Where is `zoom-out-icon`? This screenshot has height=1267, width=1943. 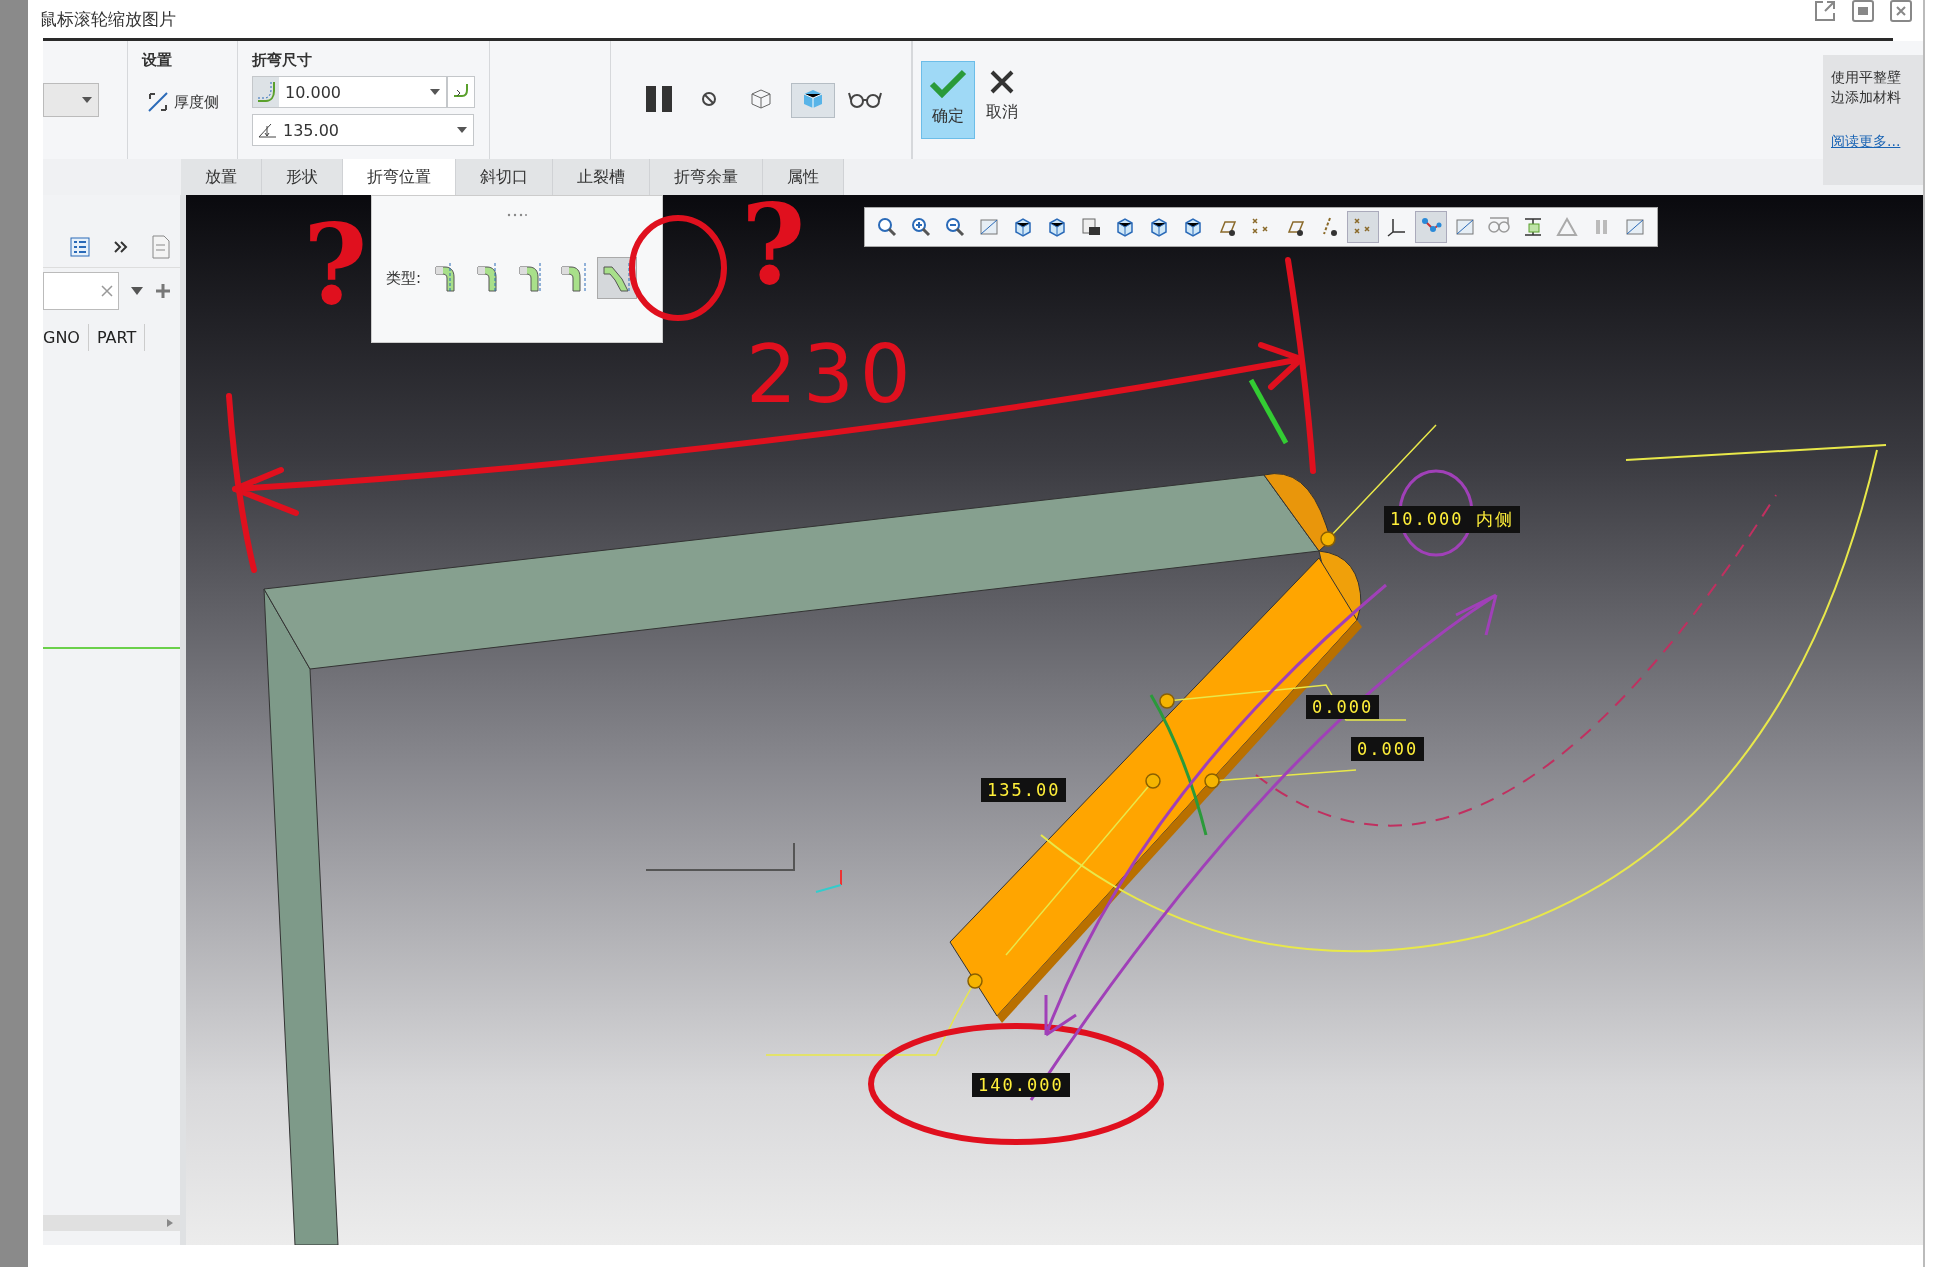
zoom-out-icon is located at coordinates (955, 227).